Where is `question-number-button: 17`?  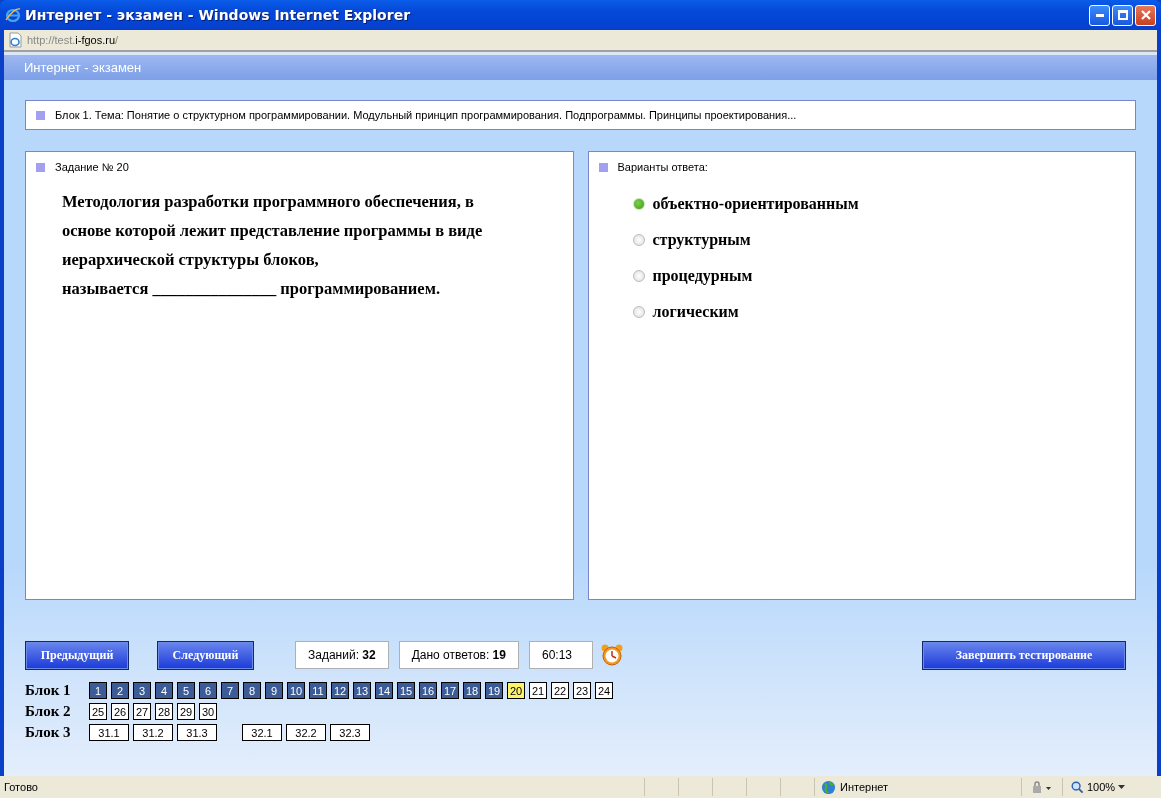
question-number-button: 17 is located at coordinates (450, 690).